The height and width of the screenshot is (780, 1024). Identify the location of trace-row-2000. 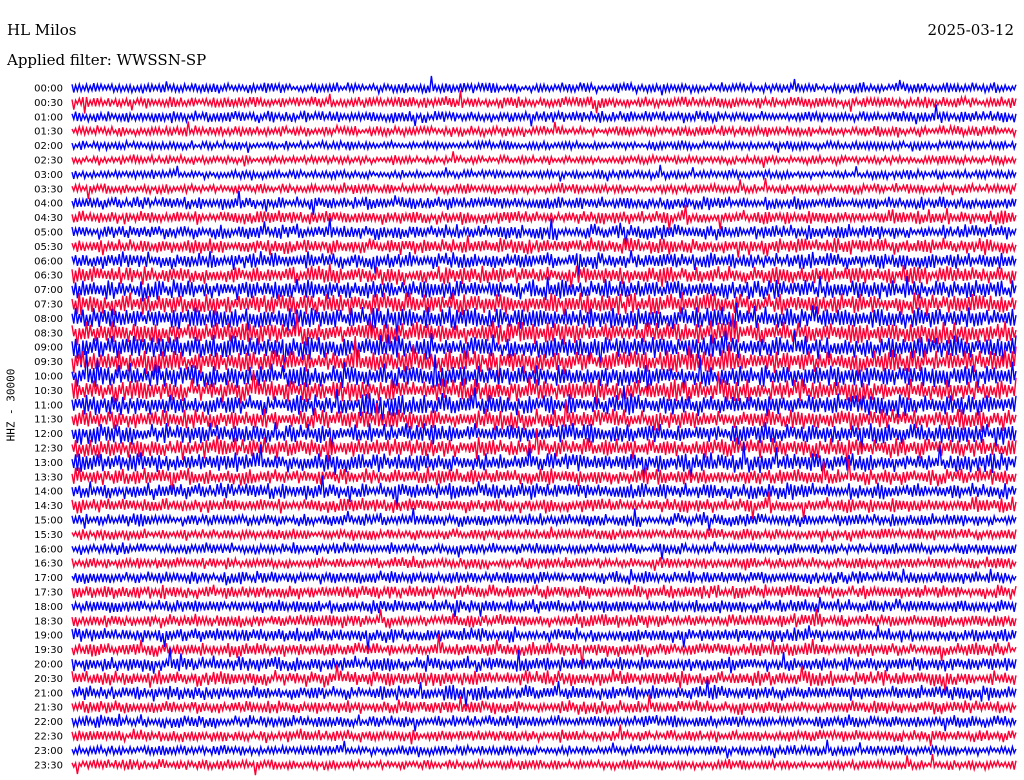
(544, 660).